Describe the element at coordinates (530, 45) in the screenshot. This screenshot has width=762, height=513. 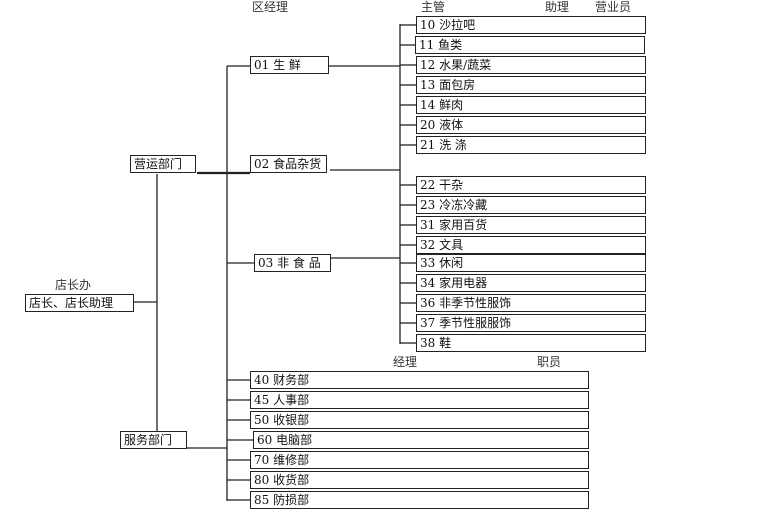
I see `section-box: 11 鱼类` at that location.